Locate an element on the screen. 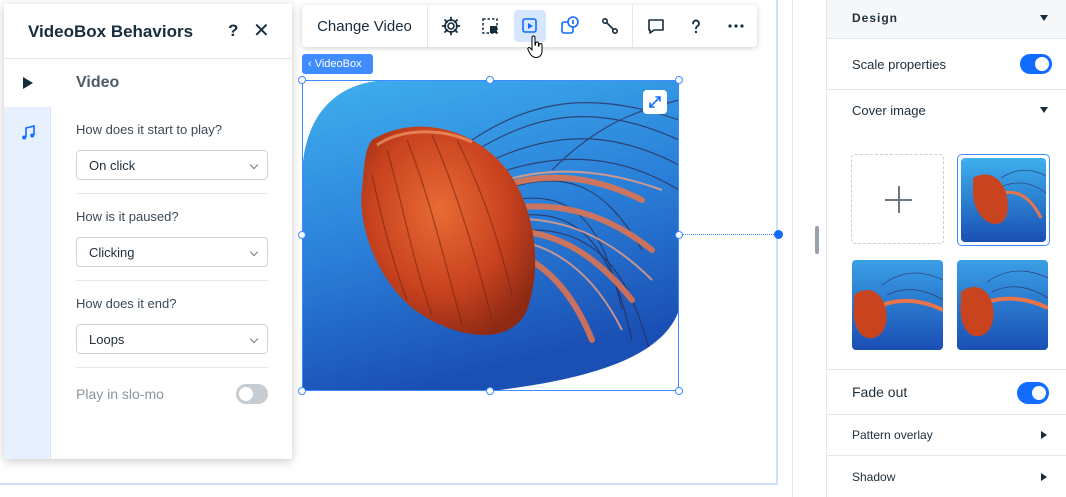 The height and width of the screenshot is (497, 1066). connect-icon is located at coordinates (610, 26).